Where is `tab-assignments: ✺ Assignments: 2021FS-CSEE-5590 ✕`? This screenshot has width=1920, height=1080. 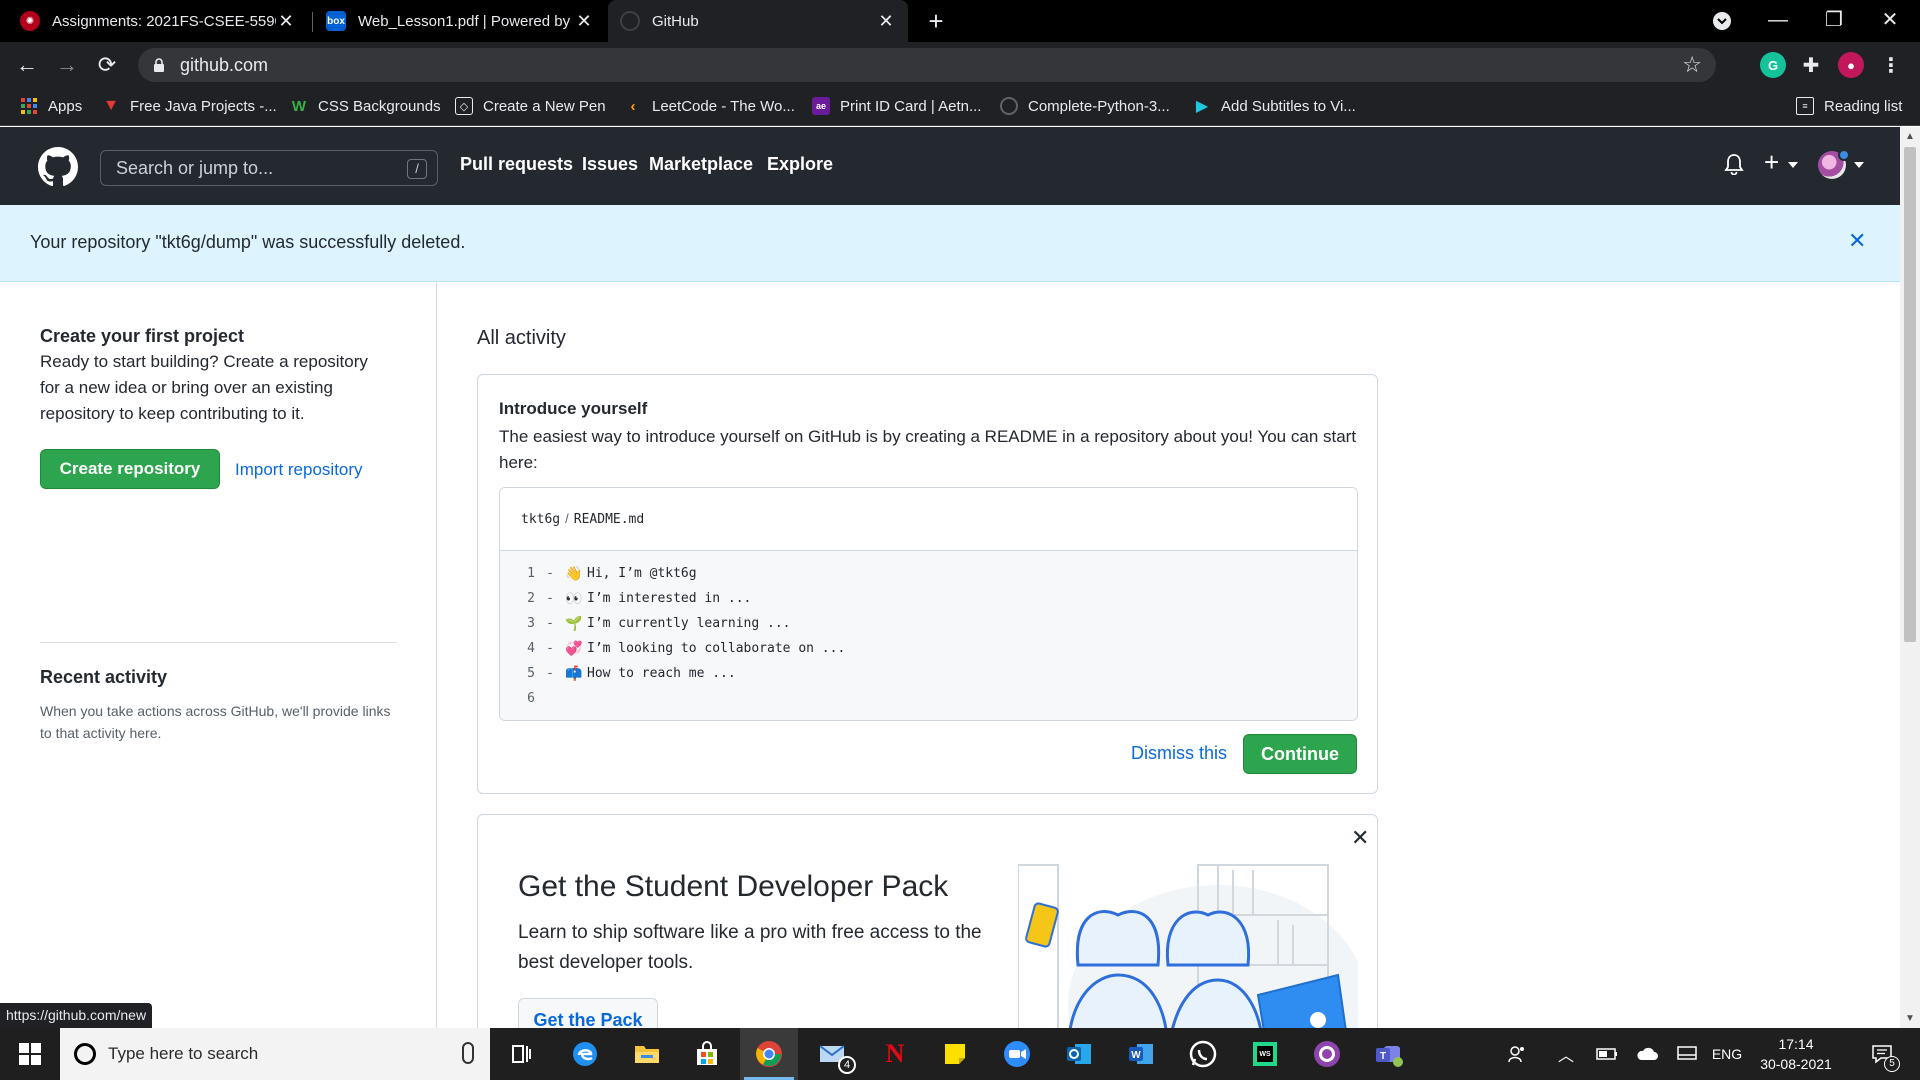 tab-assignments: ✺ Assignments: 2021FS-CSEE-5590 ✕ is located at coordinates (158, 21).